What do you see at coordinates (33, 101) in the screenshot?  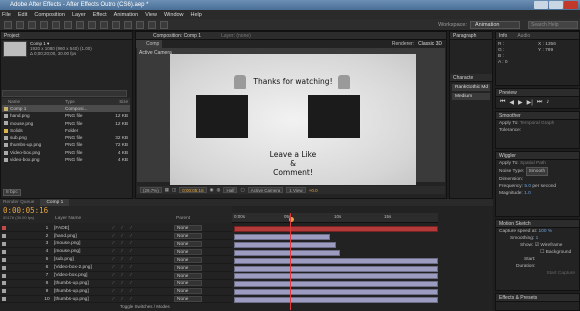 I see `col-name: Name` at bounding box center [33, 101].